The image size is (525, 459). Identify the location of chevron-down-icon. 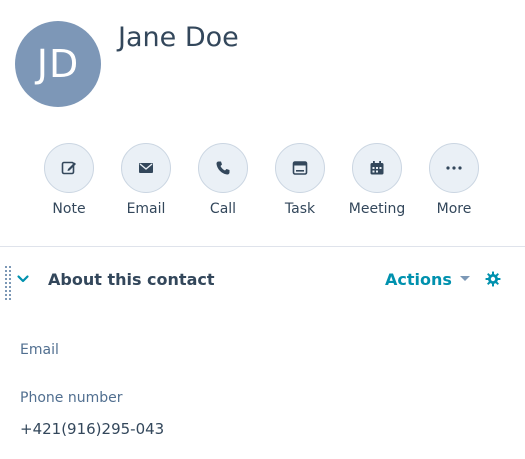
(23, 279).